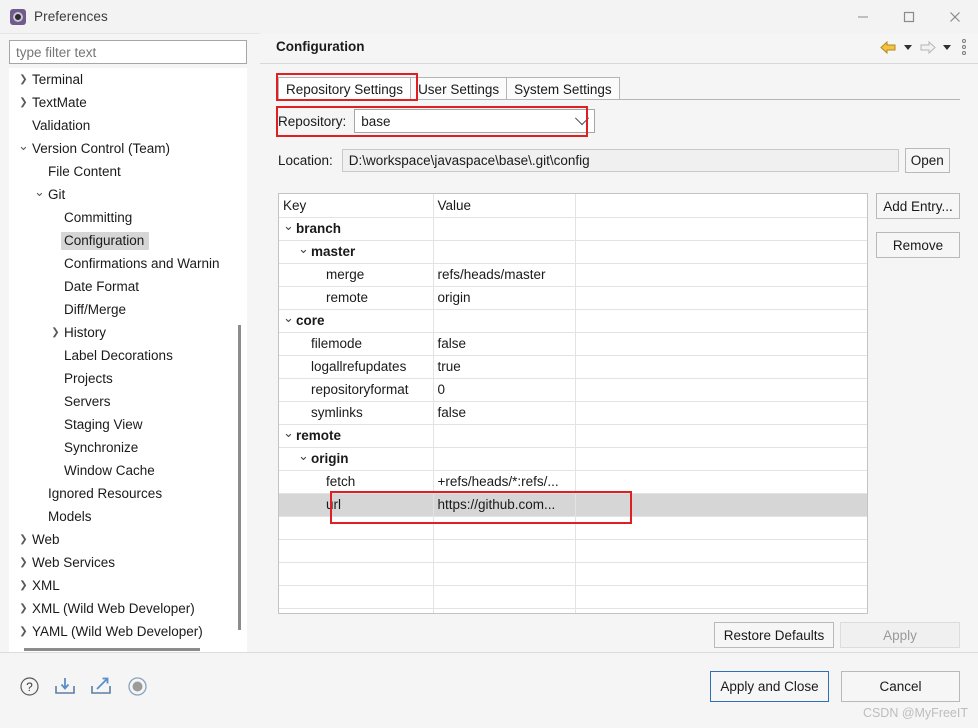  I want to click on table-row: ⌄ master, so click(573, 252).